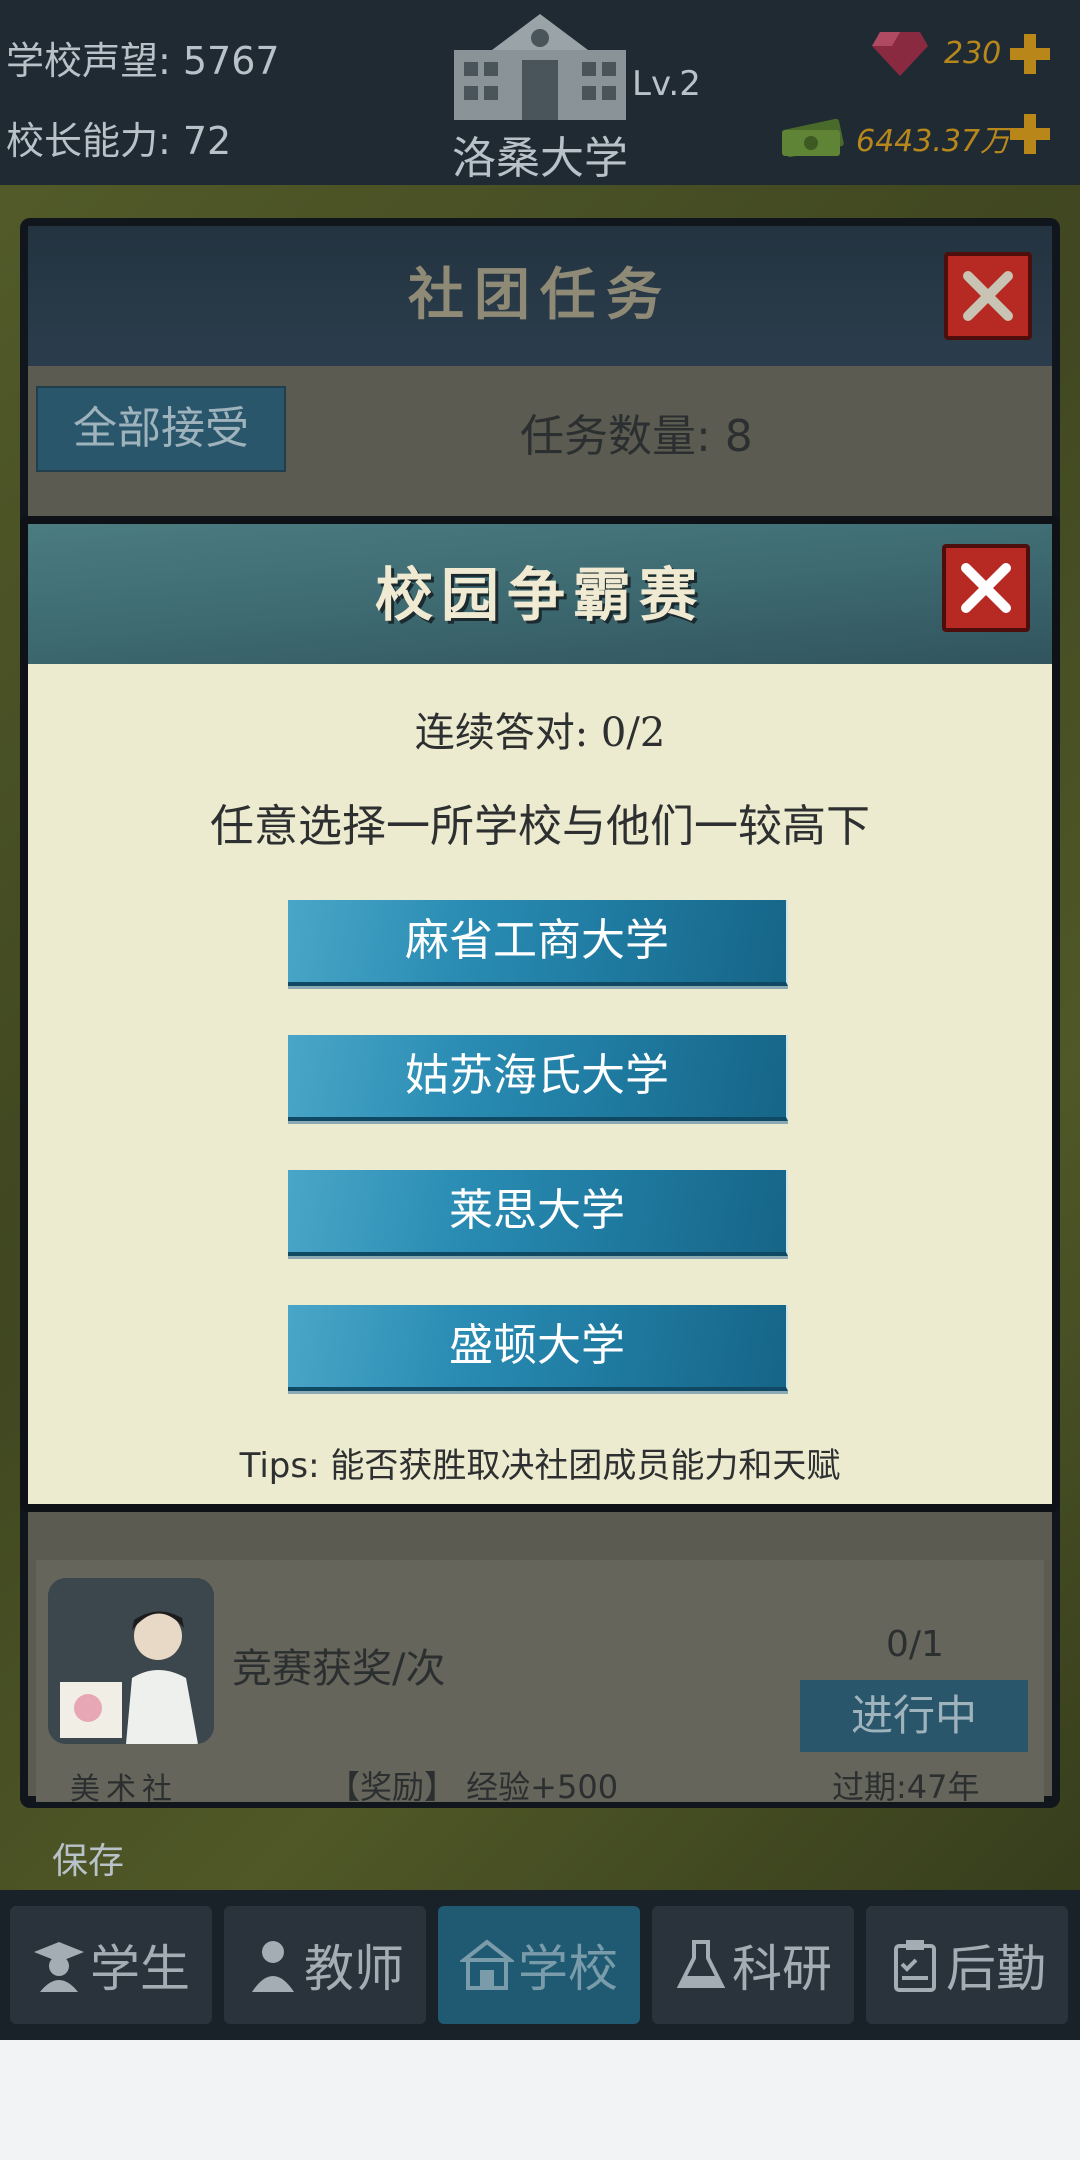 This screenshot has width=1080, height=2160. Describe the element at coordinates (273, 1966) in the screenshot. I see `teacher-icon` at that location.